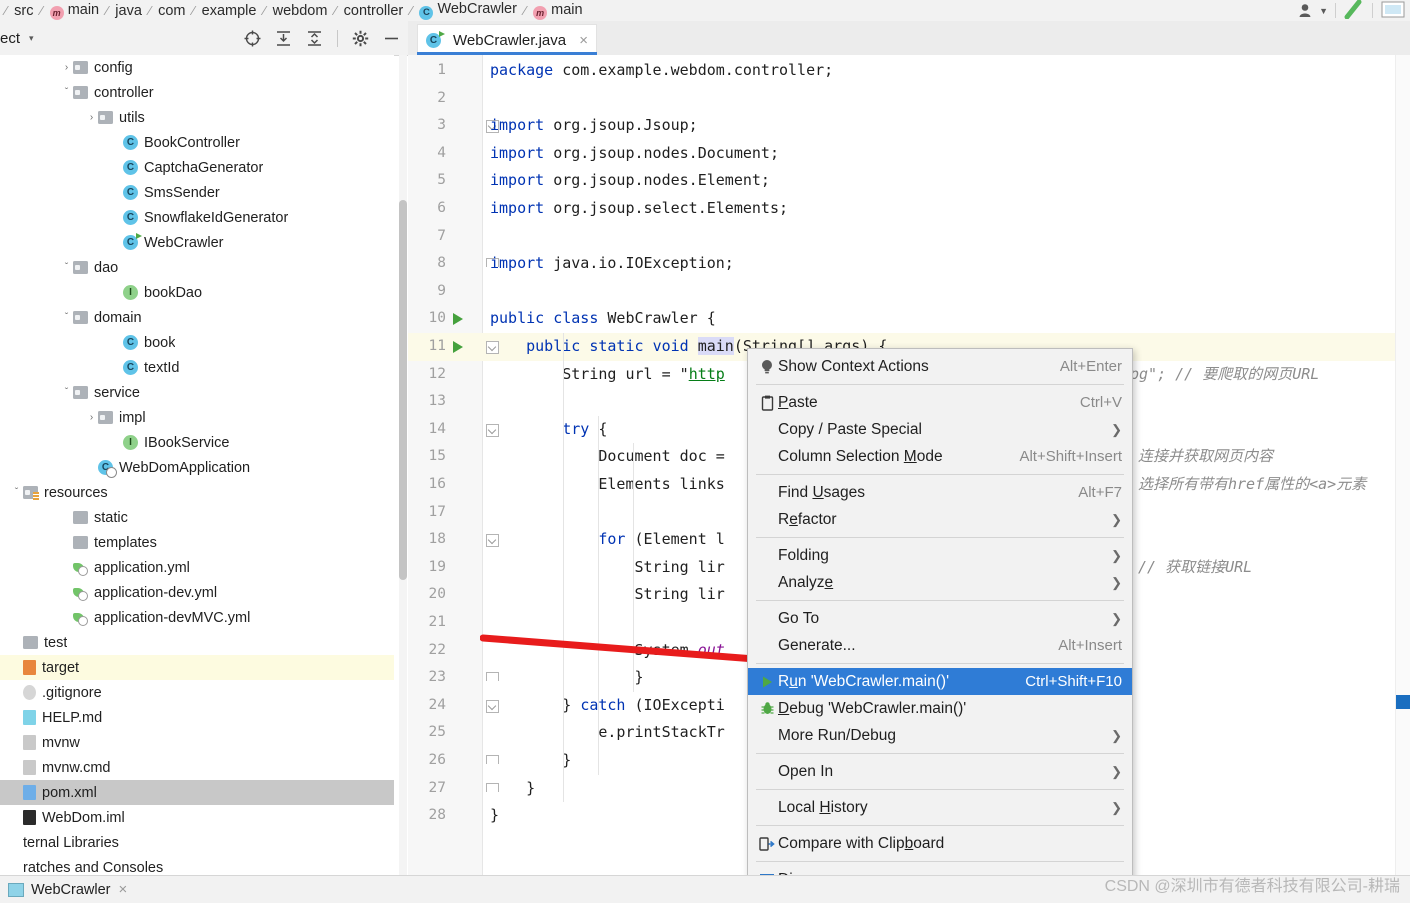 Image resolution: width=1410 pixels, height=903 pixels. What do you see at coordinates (940, 807) in the screenshot?
I see `menu-item-local-history: Local History ❯` at bounding box center [940, 807].